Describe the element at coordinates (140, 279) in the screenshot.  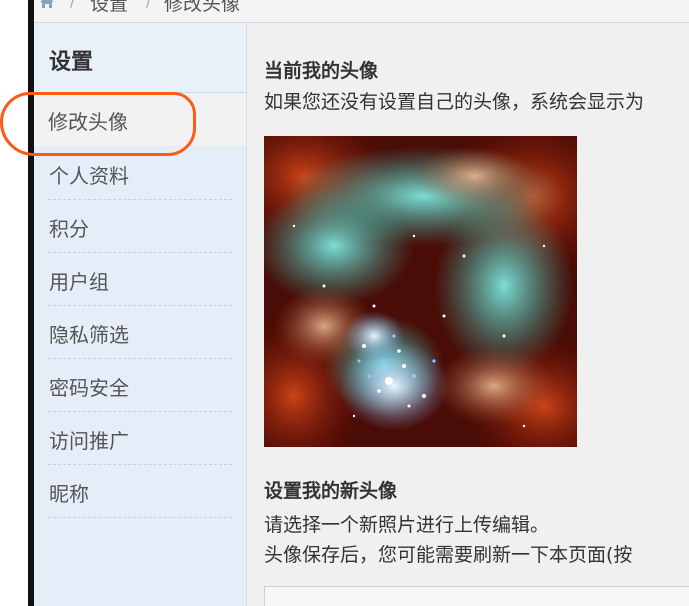
I see `sidebar-item-user-group: 用户组` at that location.